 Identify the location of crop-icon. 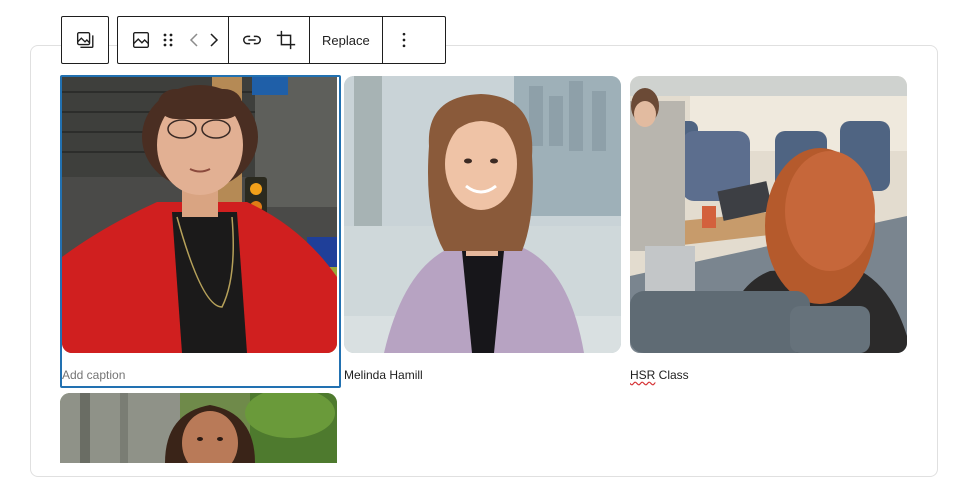
(286, 40).